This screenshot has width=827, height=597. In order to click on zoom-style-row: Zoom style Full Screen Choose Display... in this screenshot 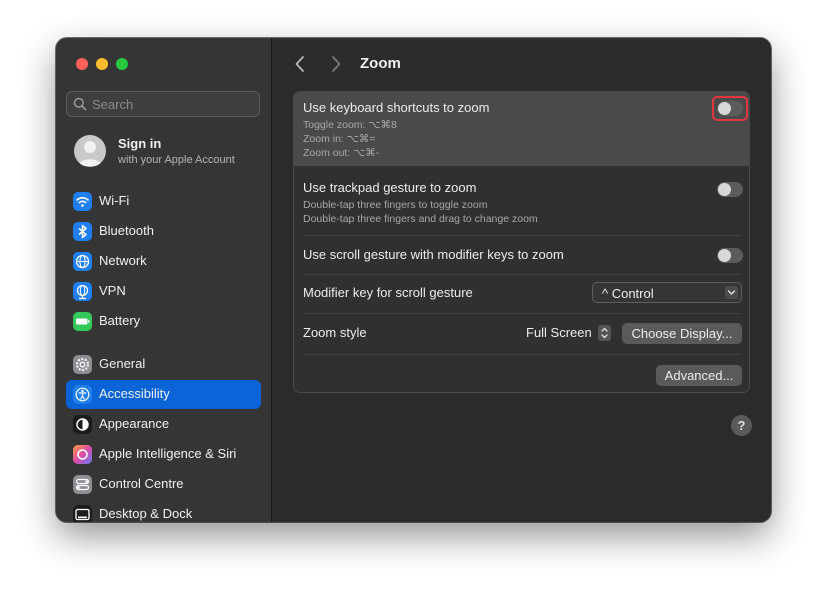, I will do `click(521, 334)`.